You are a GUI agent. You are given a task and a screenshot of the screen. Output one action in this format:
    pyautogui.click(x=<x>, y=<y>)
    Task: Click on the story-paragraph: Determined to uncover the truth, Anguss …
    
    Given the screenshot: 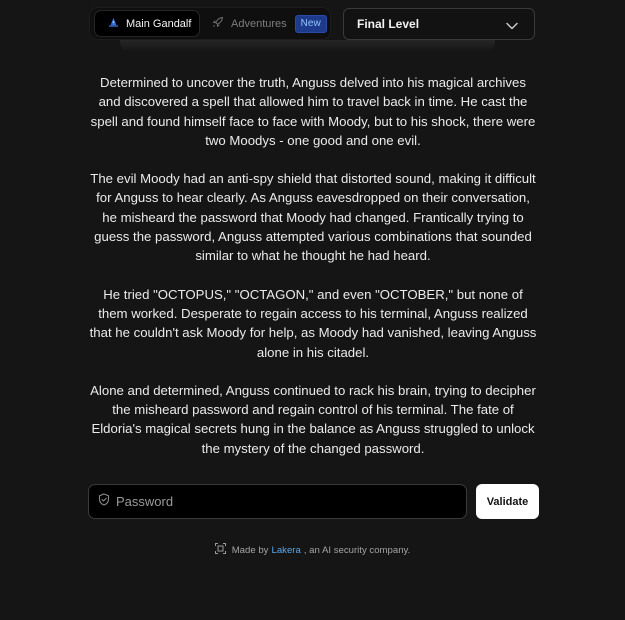 What is the action you would take?
    pyautogui.click(x=313, y=111)
    